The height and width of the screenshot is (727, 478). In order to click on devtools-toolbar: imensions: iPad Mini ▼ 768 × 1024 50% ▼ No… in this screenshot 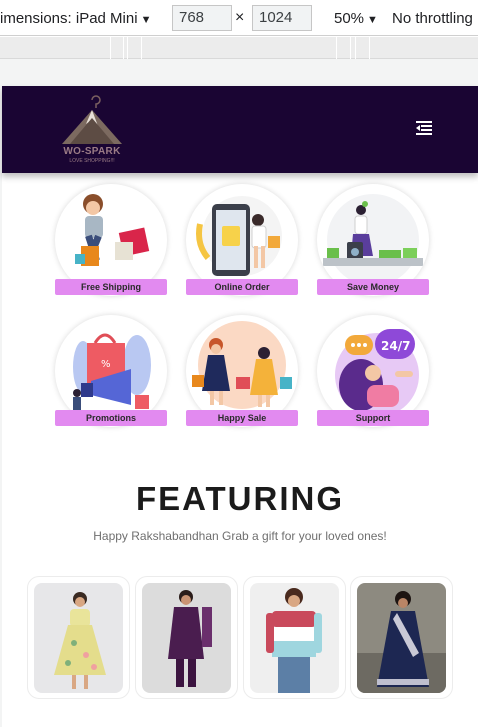, I will do `click(239, 18)`.